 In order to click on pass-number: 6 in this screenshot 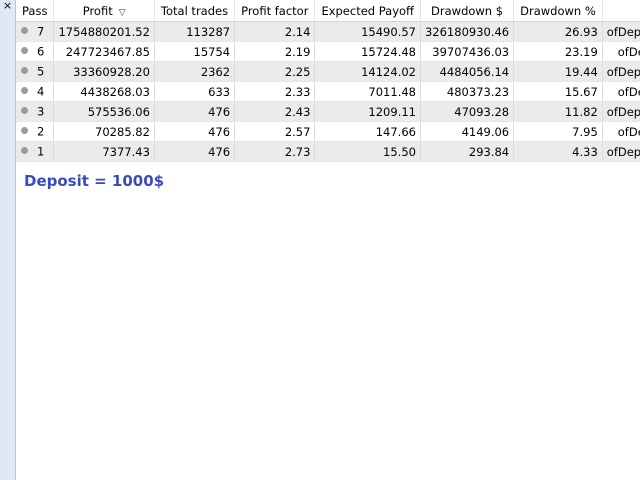, I will do `click(41, 51)`.